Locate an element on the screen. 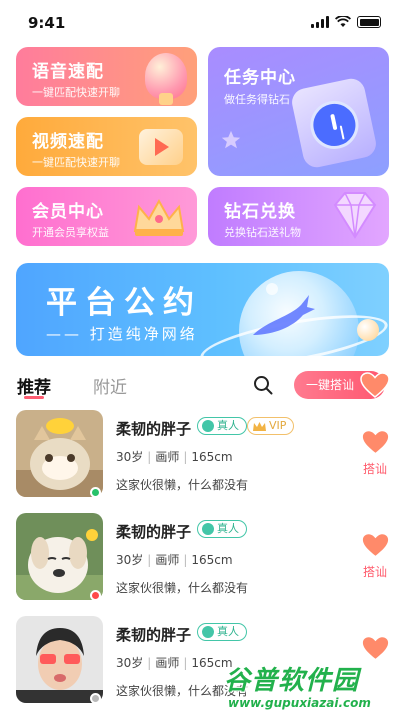 The image size is (405, 720). platform-rules-banner: 平台公约 —— 打造纯净网络 is located at coordinates (202, 309).